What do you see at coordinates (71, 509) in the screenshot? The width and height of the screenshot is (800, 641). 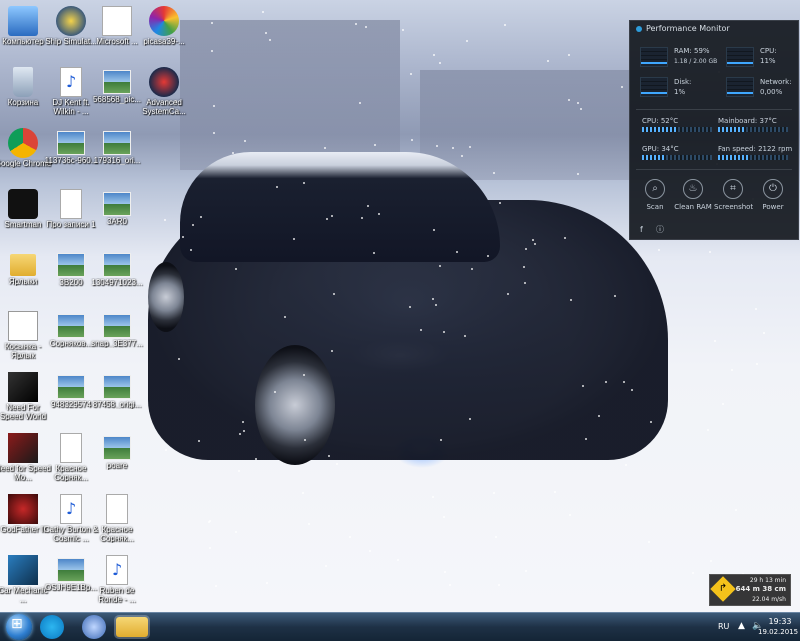 I see `audio-file-icon` at bounding box center [71, 509].